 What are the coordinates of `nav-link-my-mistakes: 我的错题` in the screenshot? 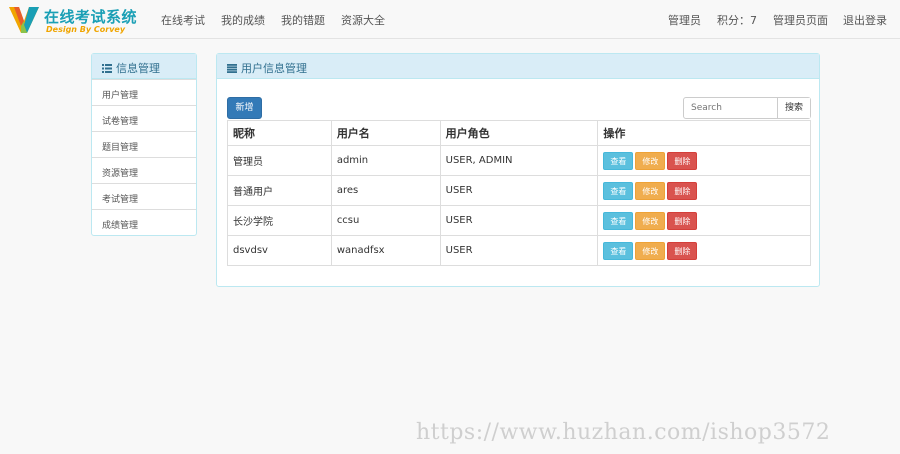 It's located at (303, 20).